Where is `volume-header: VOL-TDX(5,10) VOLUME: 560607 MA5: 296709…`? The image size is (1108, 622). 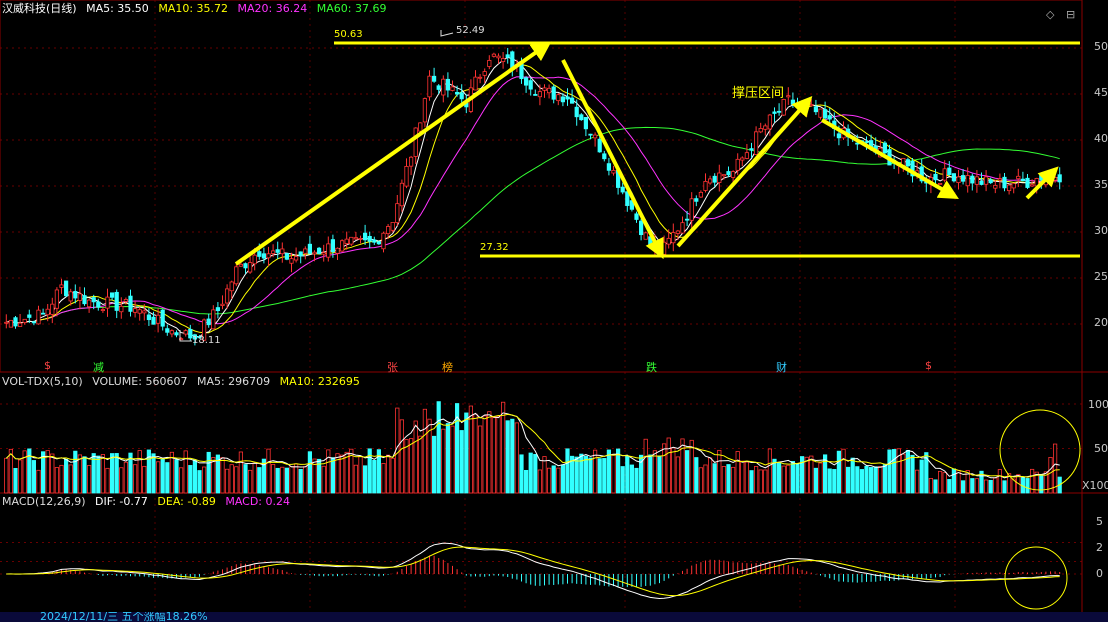 volume-header: VOL-TDX(5,10) VOLUME: 560607 MA5: 296709… is located at coordinates (184, 382).